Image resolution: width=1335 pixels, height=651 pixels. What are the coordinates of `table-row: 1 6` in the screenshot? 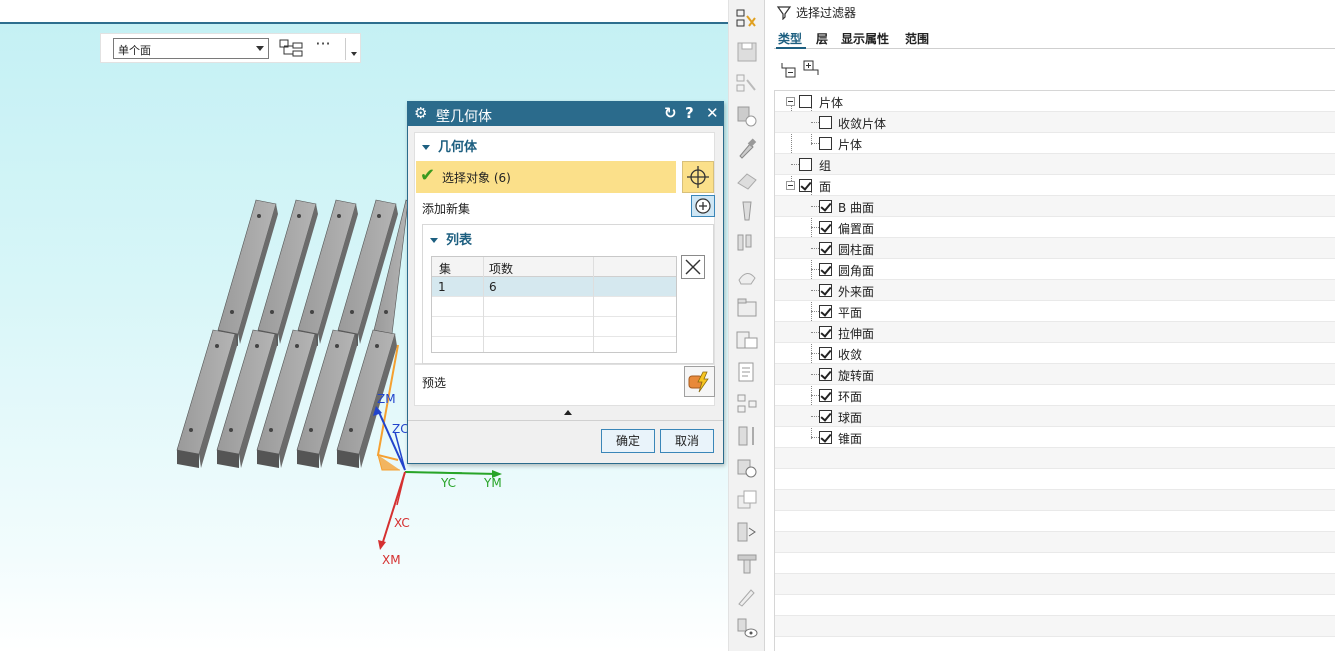 It's located at (554, 287).